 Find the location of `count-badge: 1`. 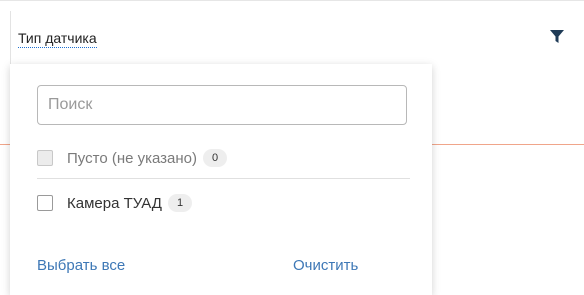

count-badge: 1 is located at coordinates (180, 203).